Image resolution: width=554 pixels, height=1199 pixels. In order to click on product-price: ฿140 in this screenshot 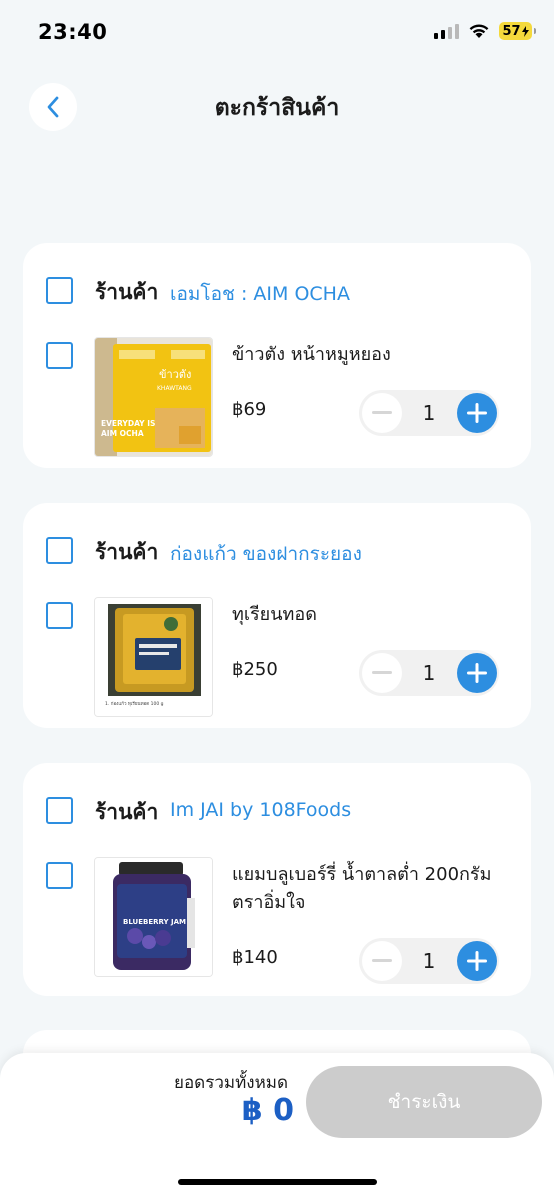, I will do `click(255, 957)`.